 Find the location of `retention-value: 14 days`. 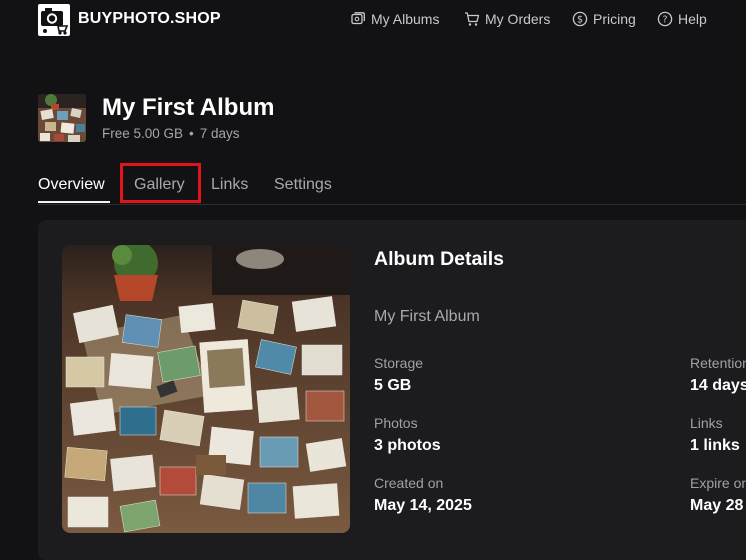

retention-value: 14 days is located at coordinates (718, 385).